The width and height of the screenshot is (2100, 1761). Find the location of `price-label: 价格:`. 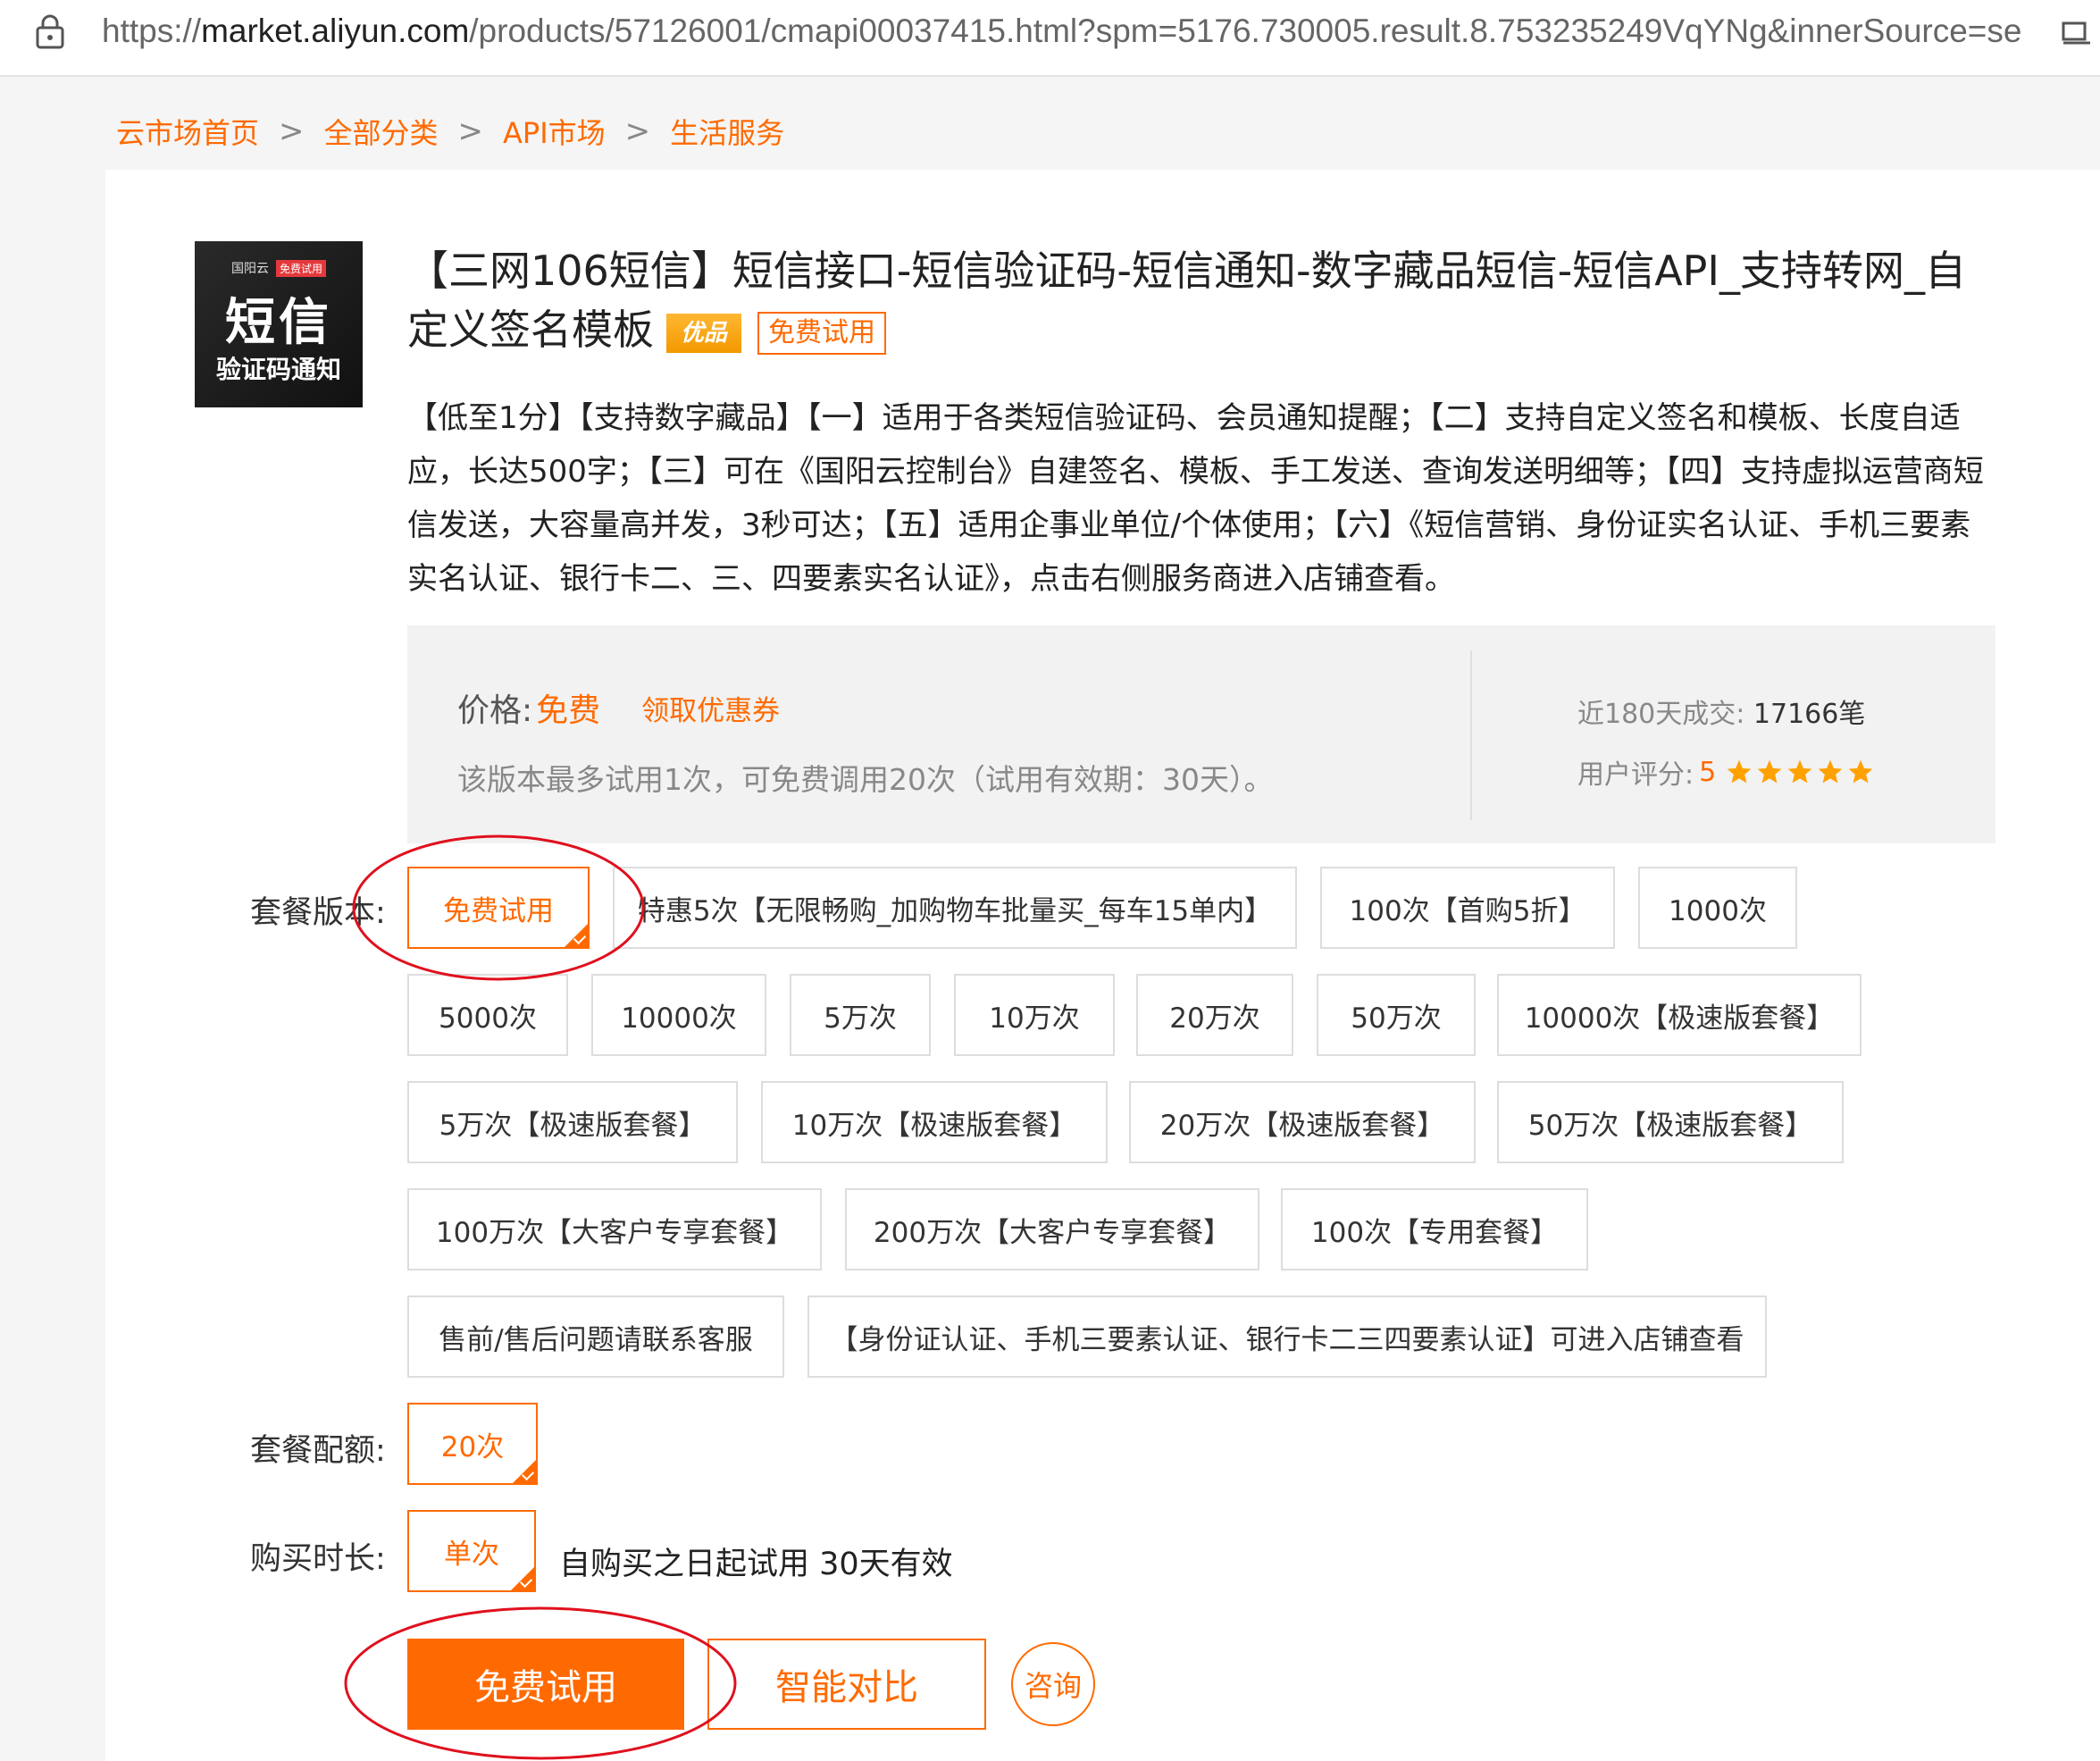

price-label: 价格: is located at coordinates (495, 710).